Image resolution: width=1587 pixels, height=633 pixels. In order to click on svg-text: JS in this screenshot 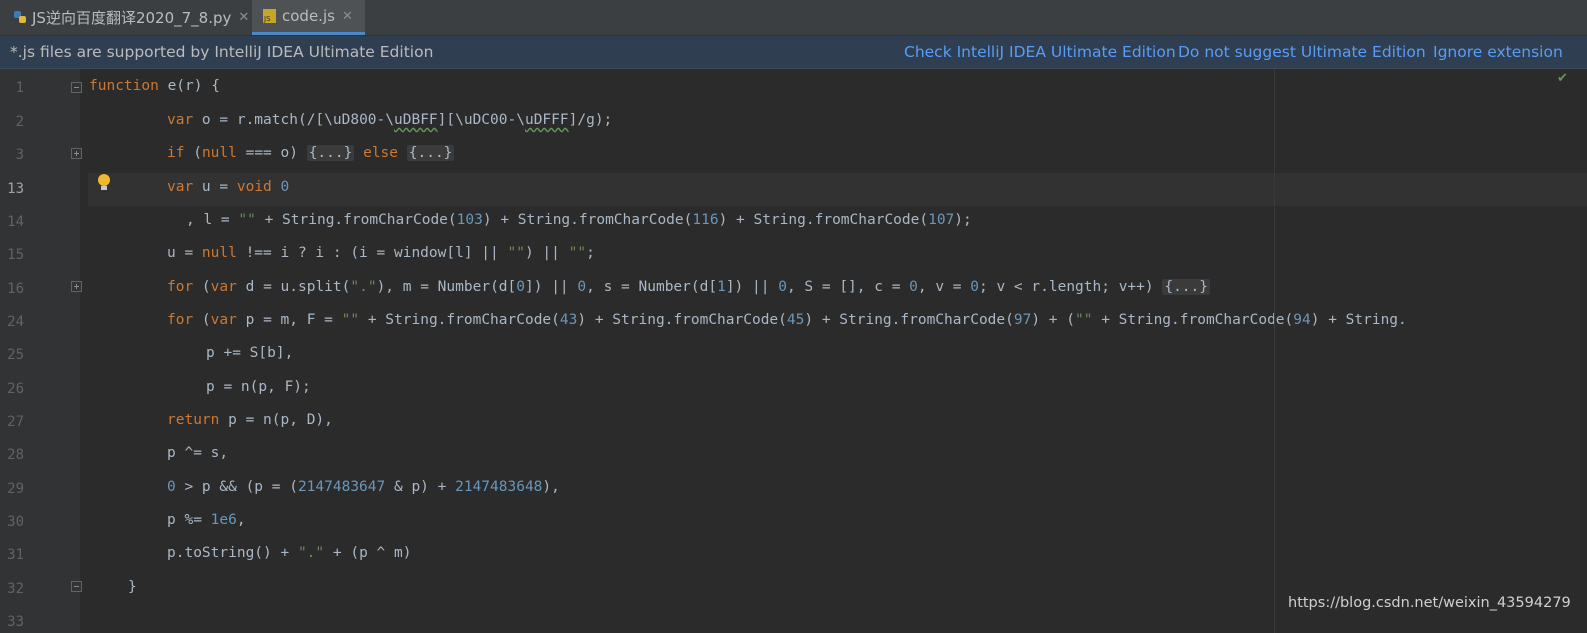, I will do `click(267, 19)`.